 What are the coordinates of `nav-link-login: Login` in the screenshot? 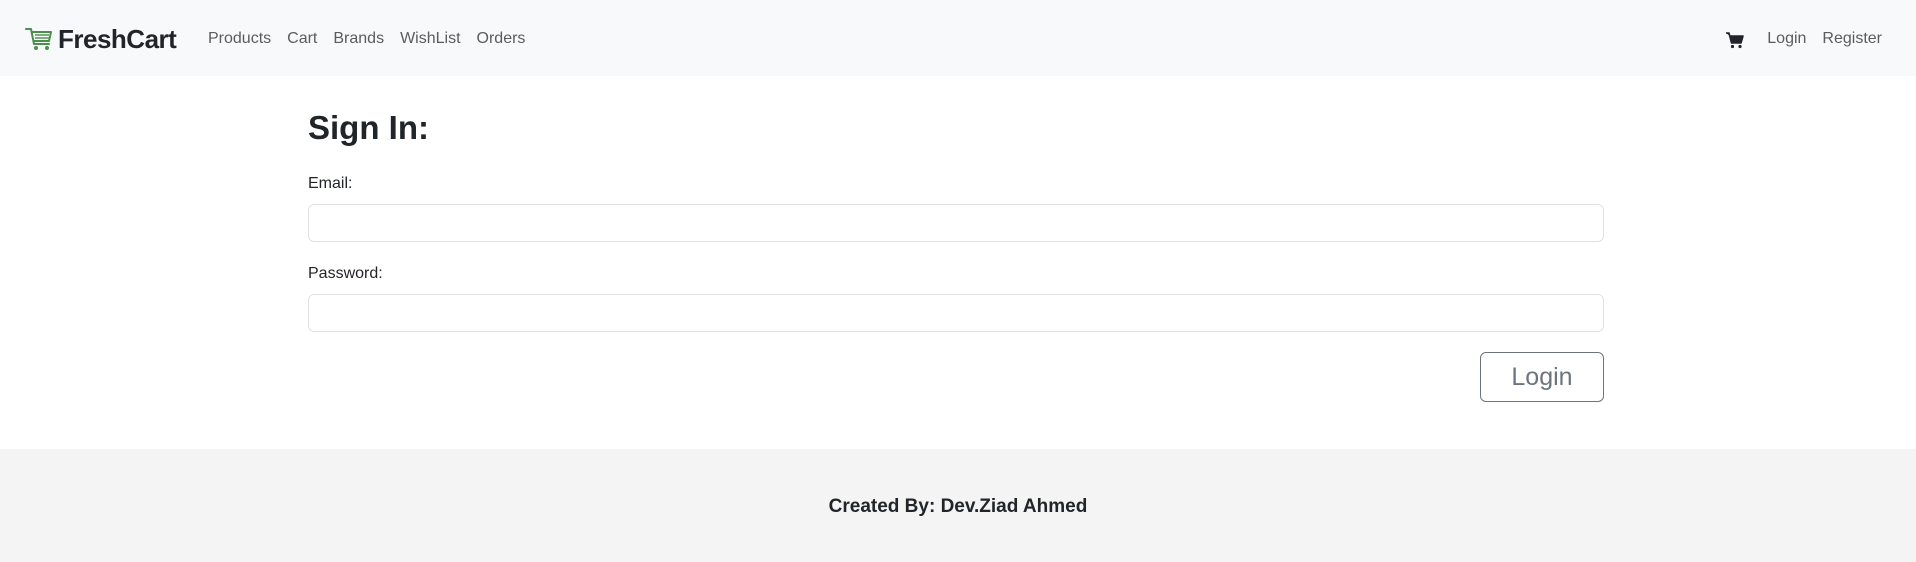 It's located at (1786, 39).